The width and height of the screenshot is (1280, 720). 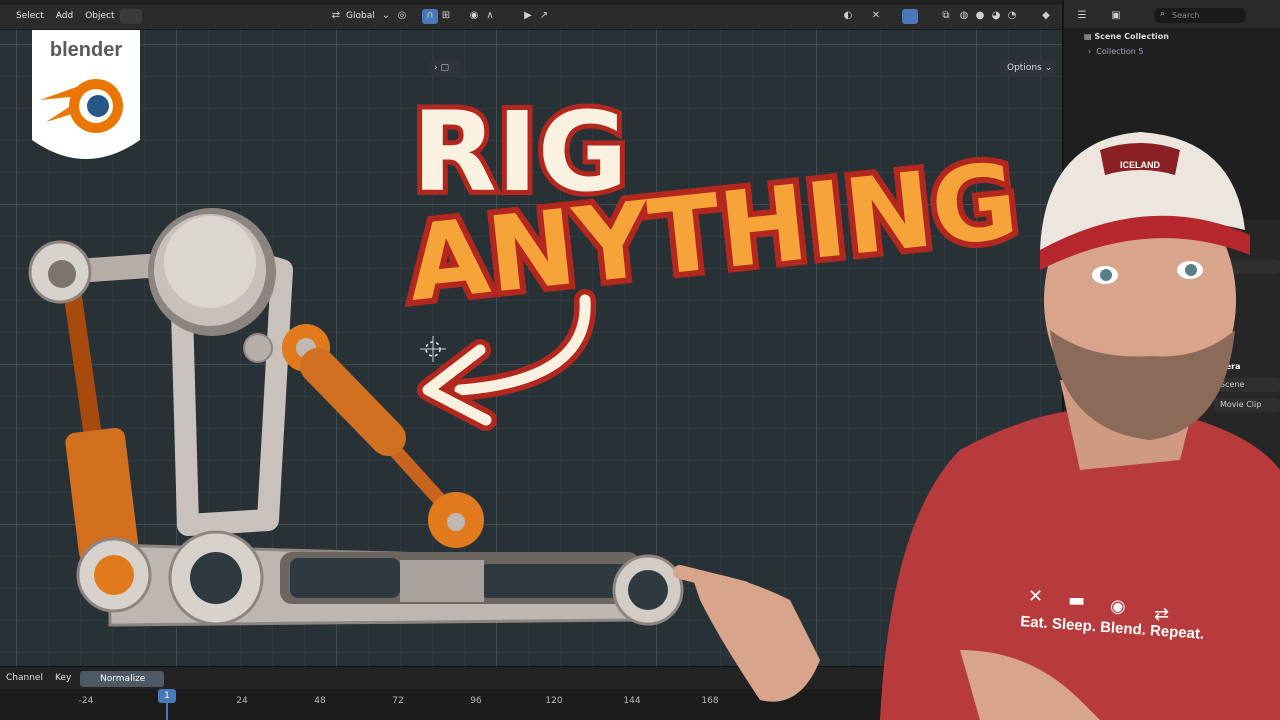 I want to click on fork-knife-icon: ✕, so click(x=1035, y=596).